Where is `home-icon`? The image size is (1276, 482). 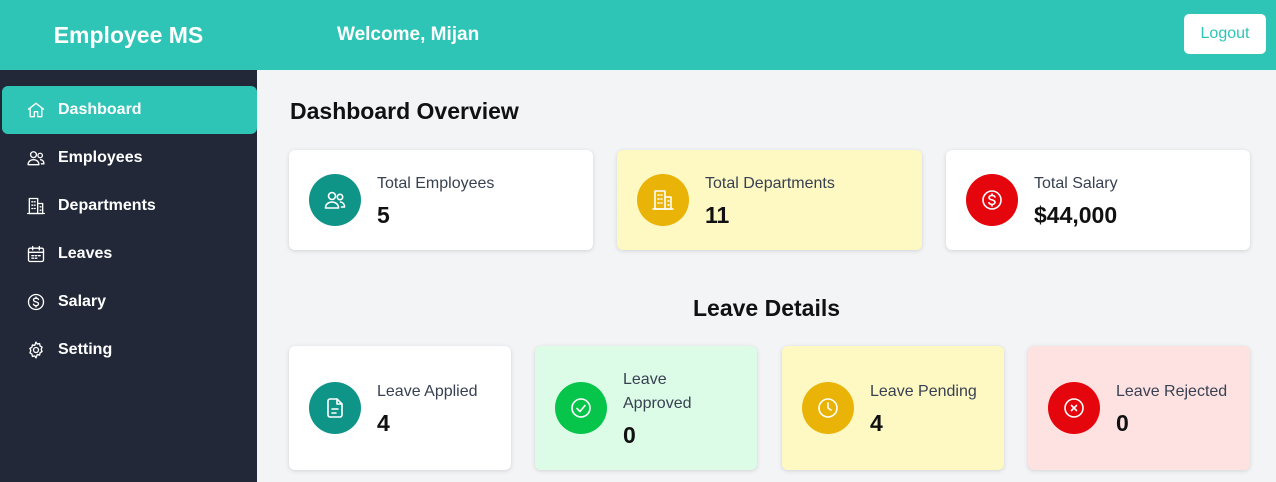 home-icon is located at coordinates (36, 110).